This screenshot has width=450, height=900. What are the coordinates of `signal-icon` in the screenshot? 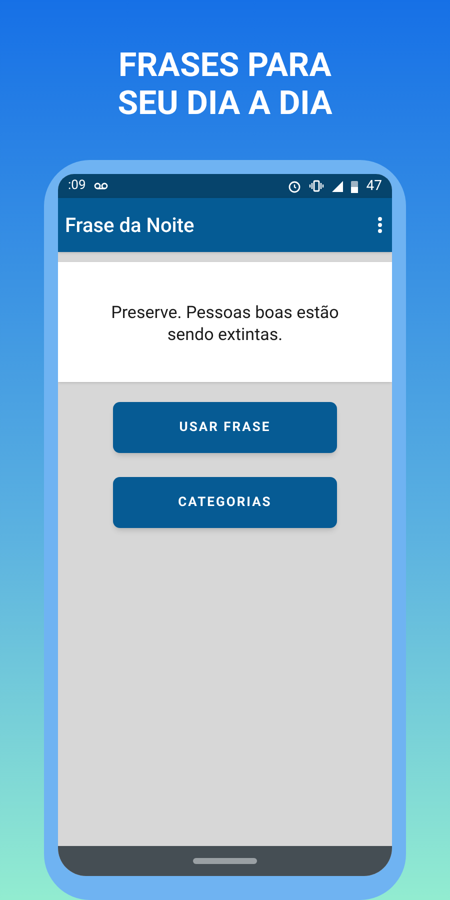 It's located at (338, 186).